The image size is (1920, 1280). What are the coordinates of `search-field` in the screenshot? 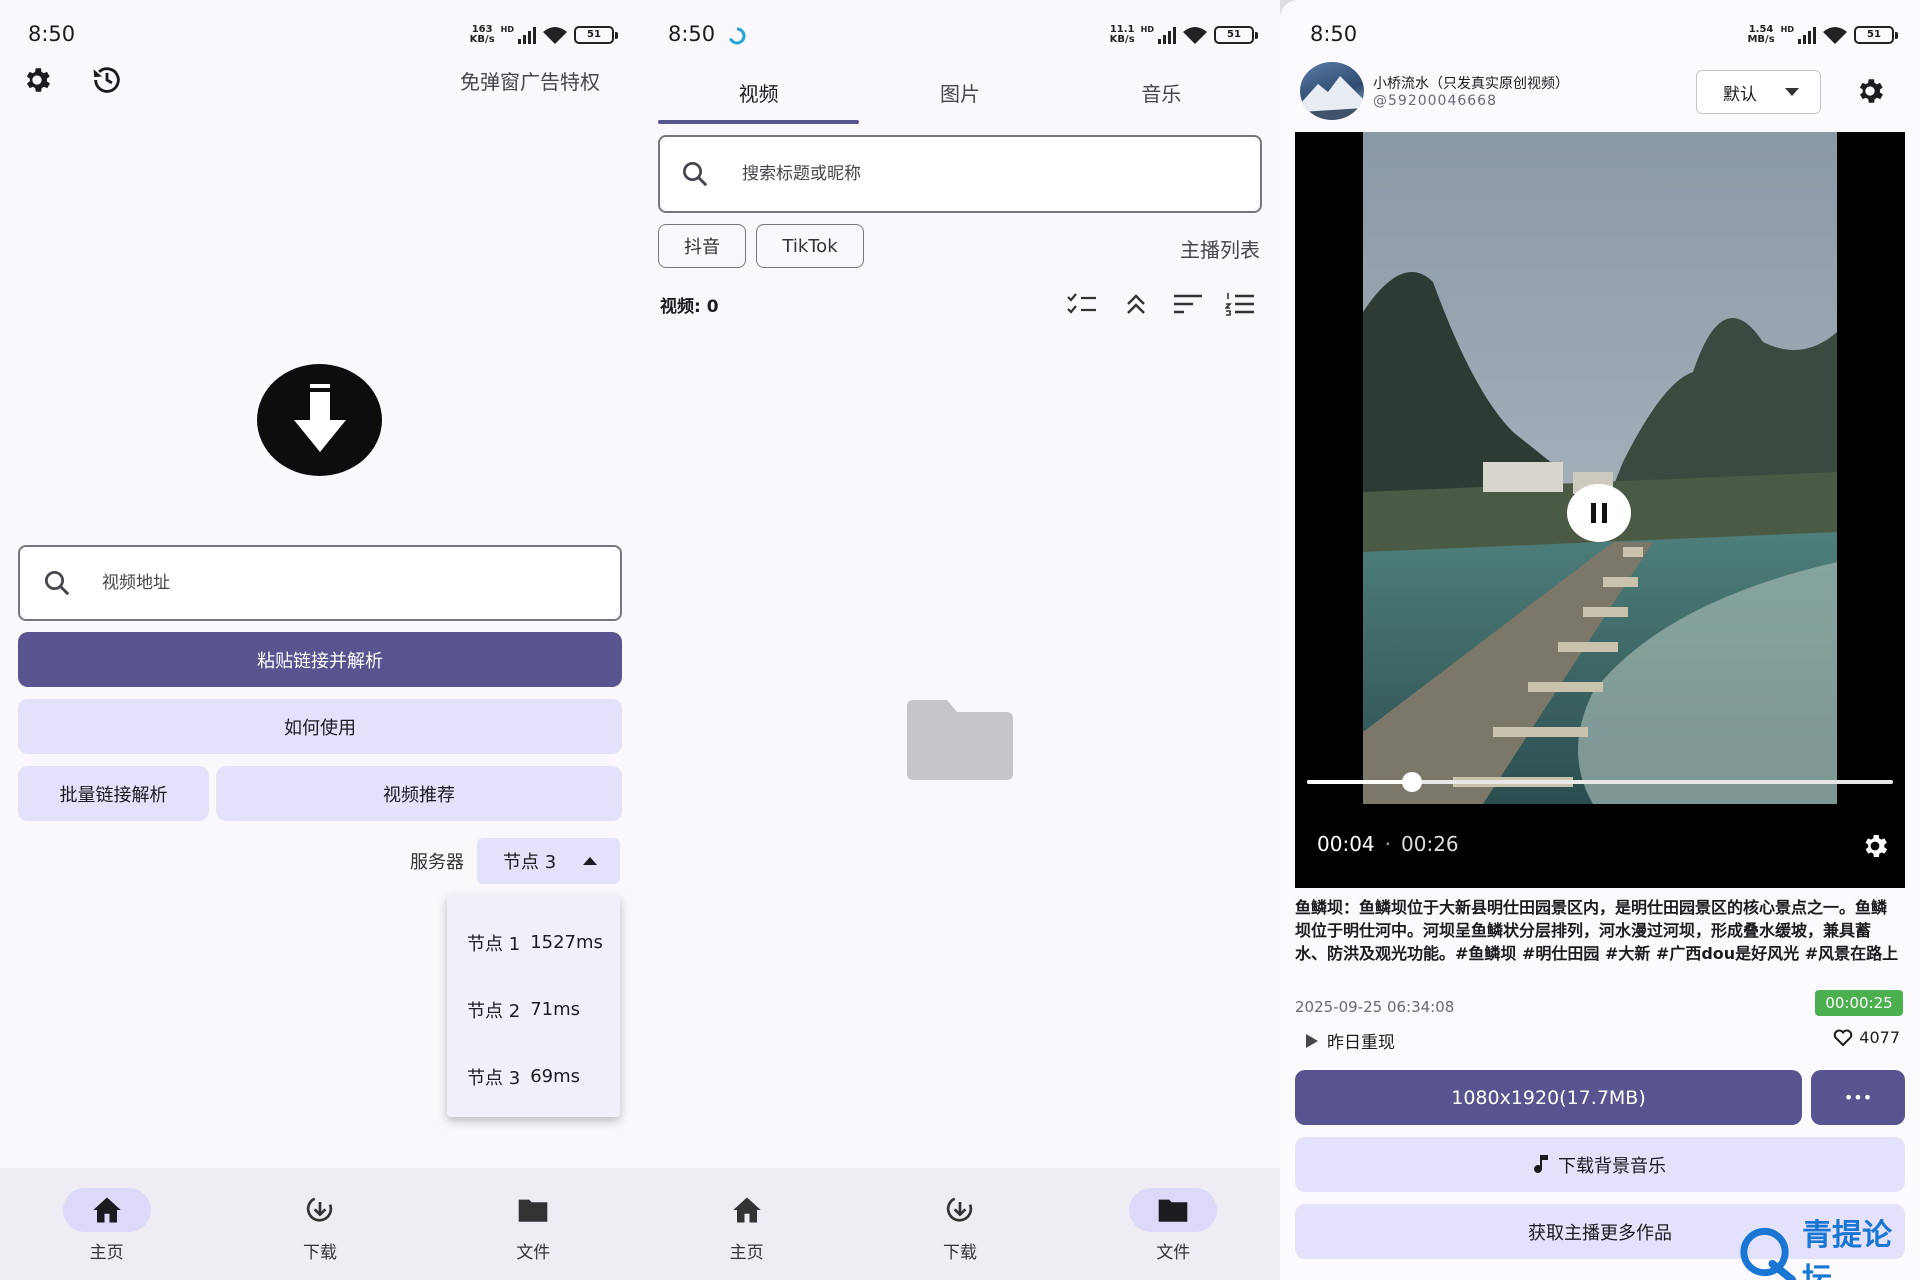 It's located at (960, 174).